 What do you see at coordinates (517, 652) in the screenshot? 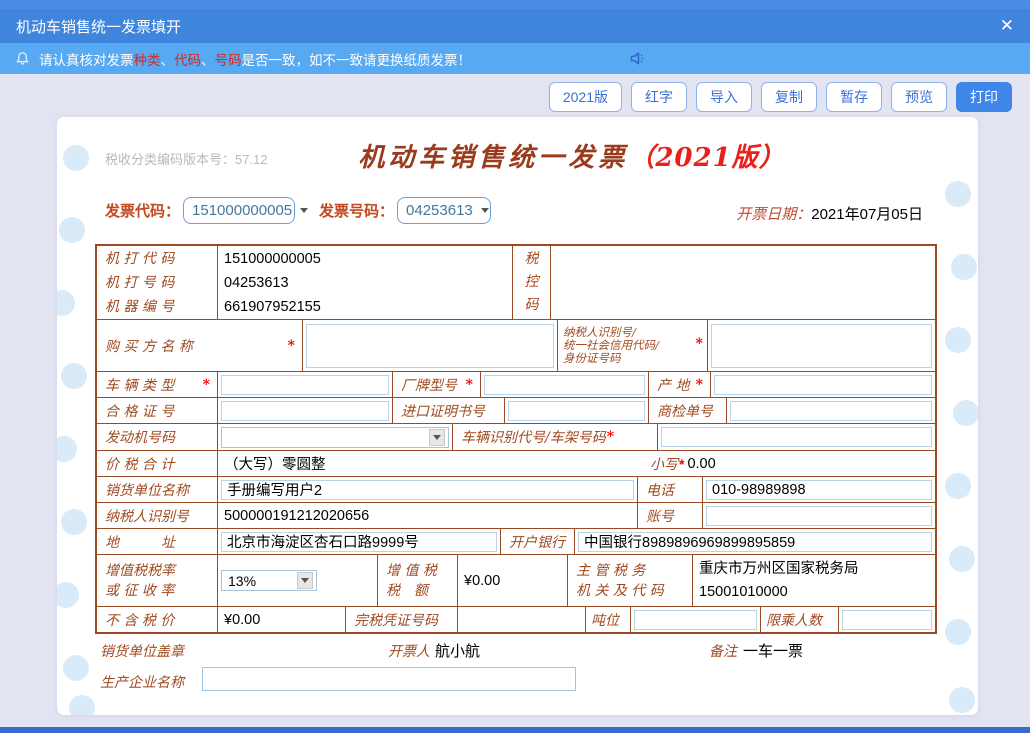
I see `footer-row: 销货单位盖章 开票人 航小航 备注 一车一票` at bounding box center [517, 652].